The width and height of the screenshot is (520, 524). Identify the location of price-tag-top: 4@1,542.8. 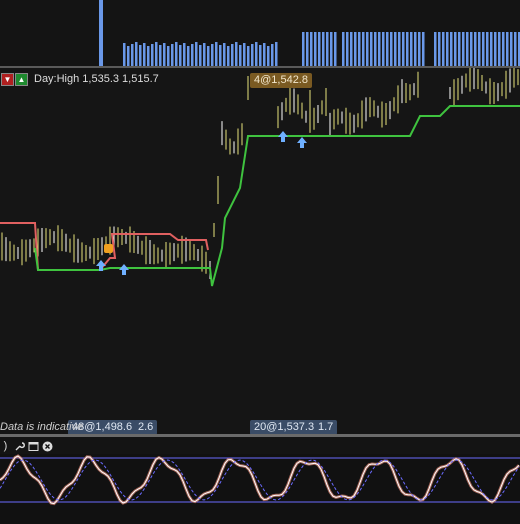
(281, 80).